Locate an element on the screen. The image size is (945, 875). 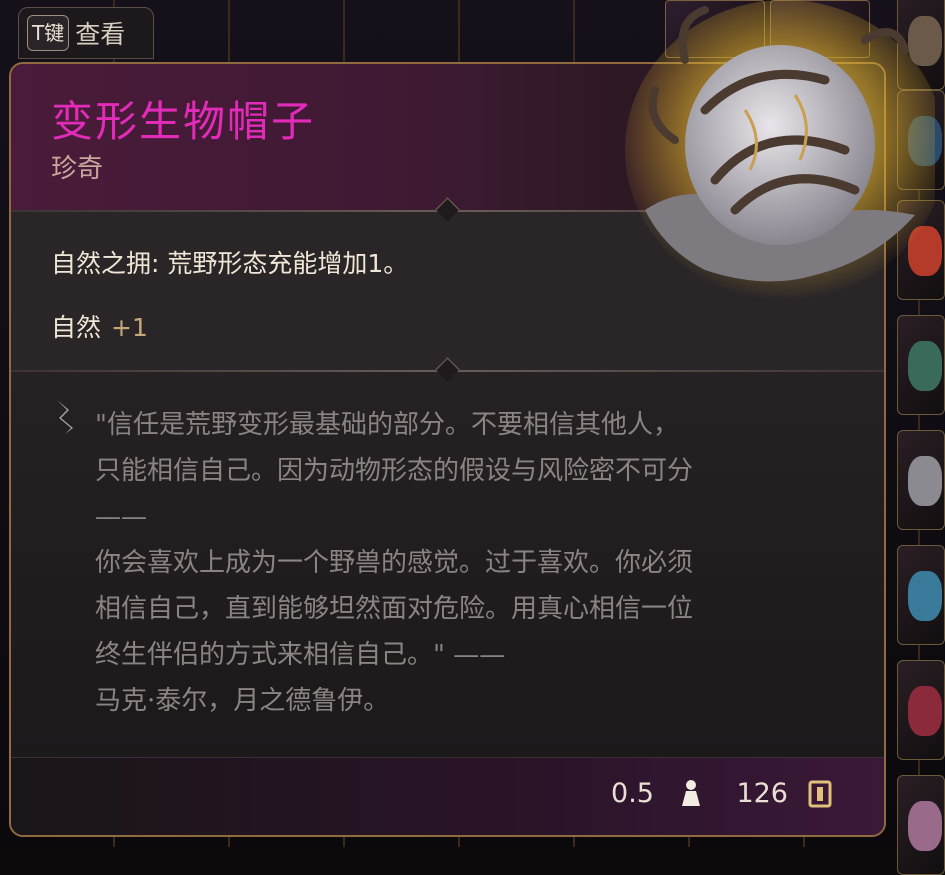
lore-line: 马克·泰尔，月之德鲁伊。 is located at coordinates (242, 701).